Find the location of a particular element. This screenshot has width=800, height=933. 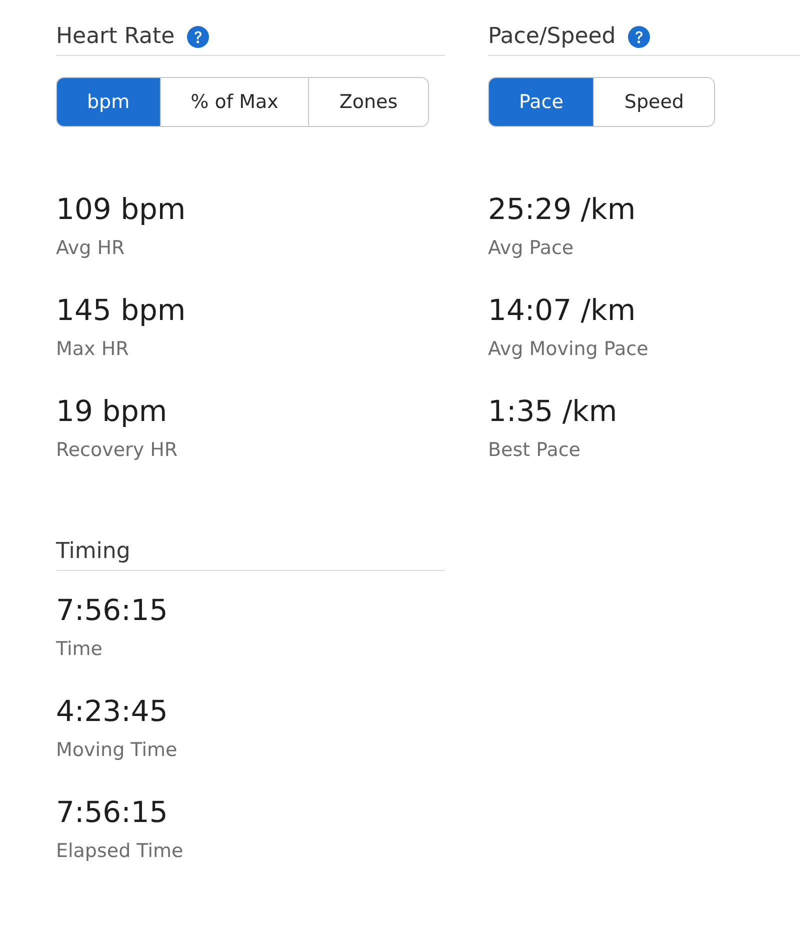

stat-value: 4:23:45 is located at coordinates (112, 711).